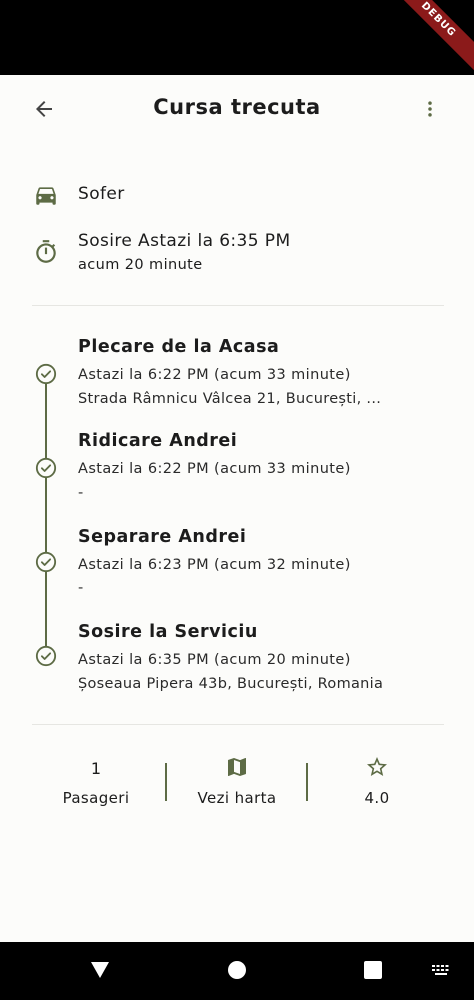  I want to click on system-navigation-bar, so click(237, 971).